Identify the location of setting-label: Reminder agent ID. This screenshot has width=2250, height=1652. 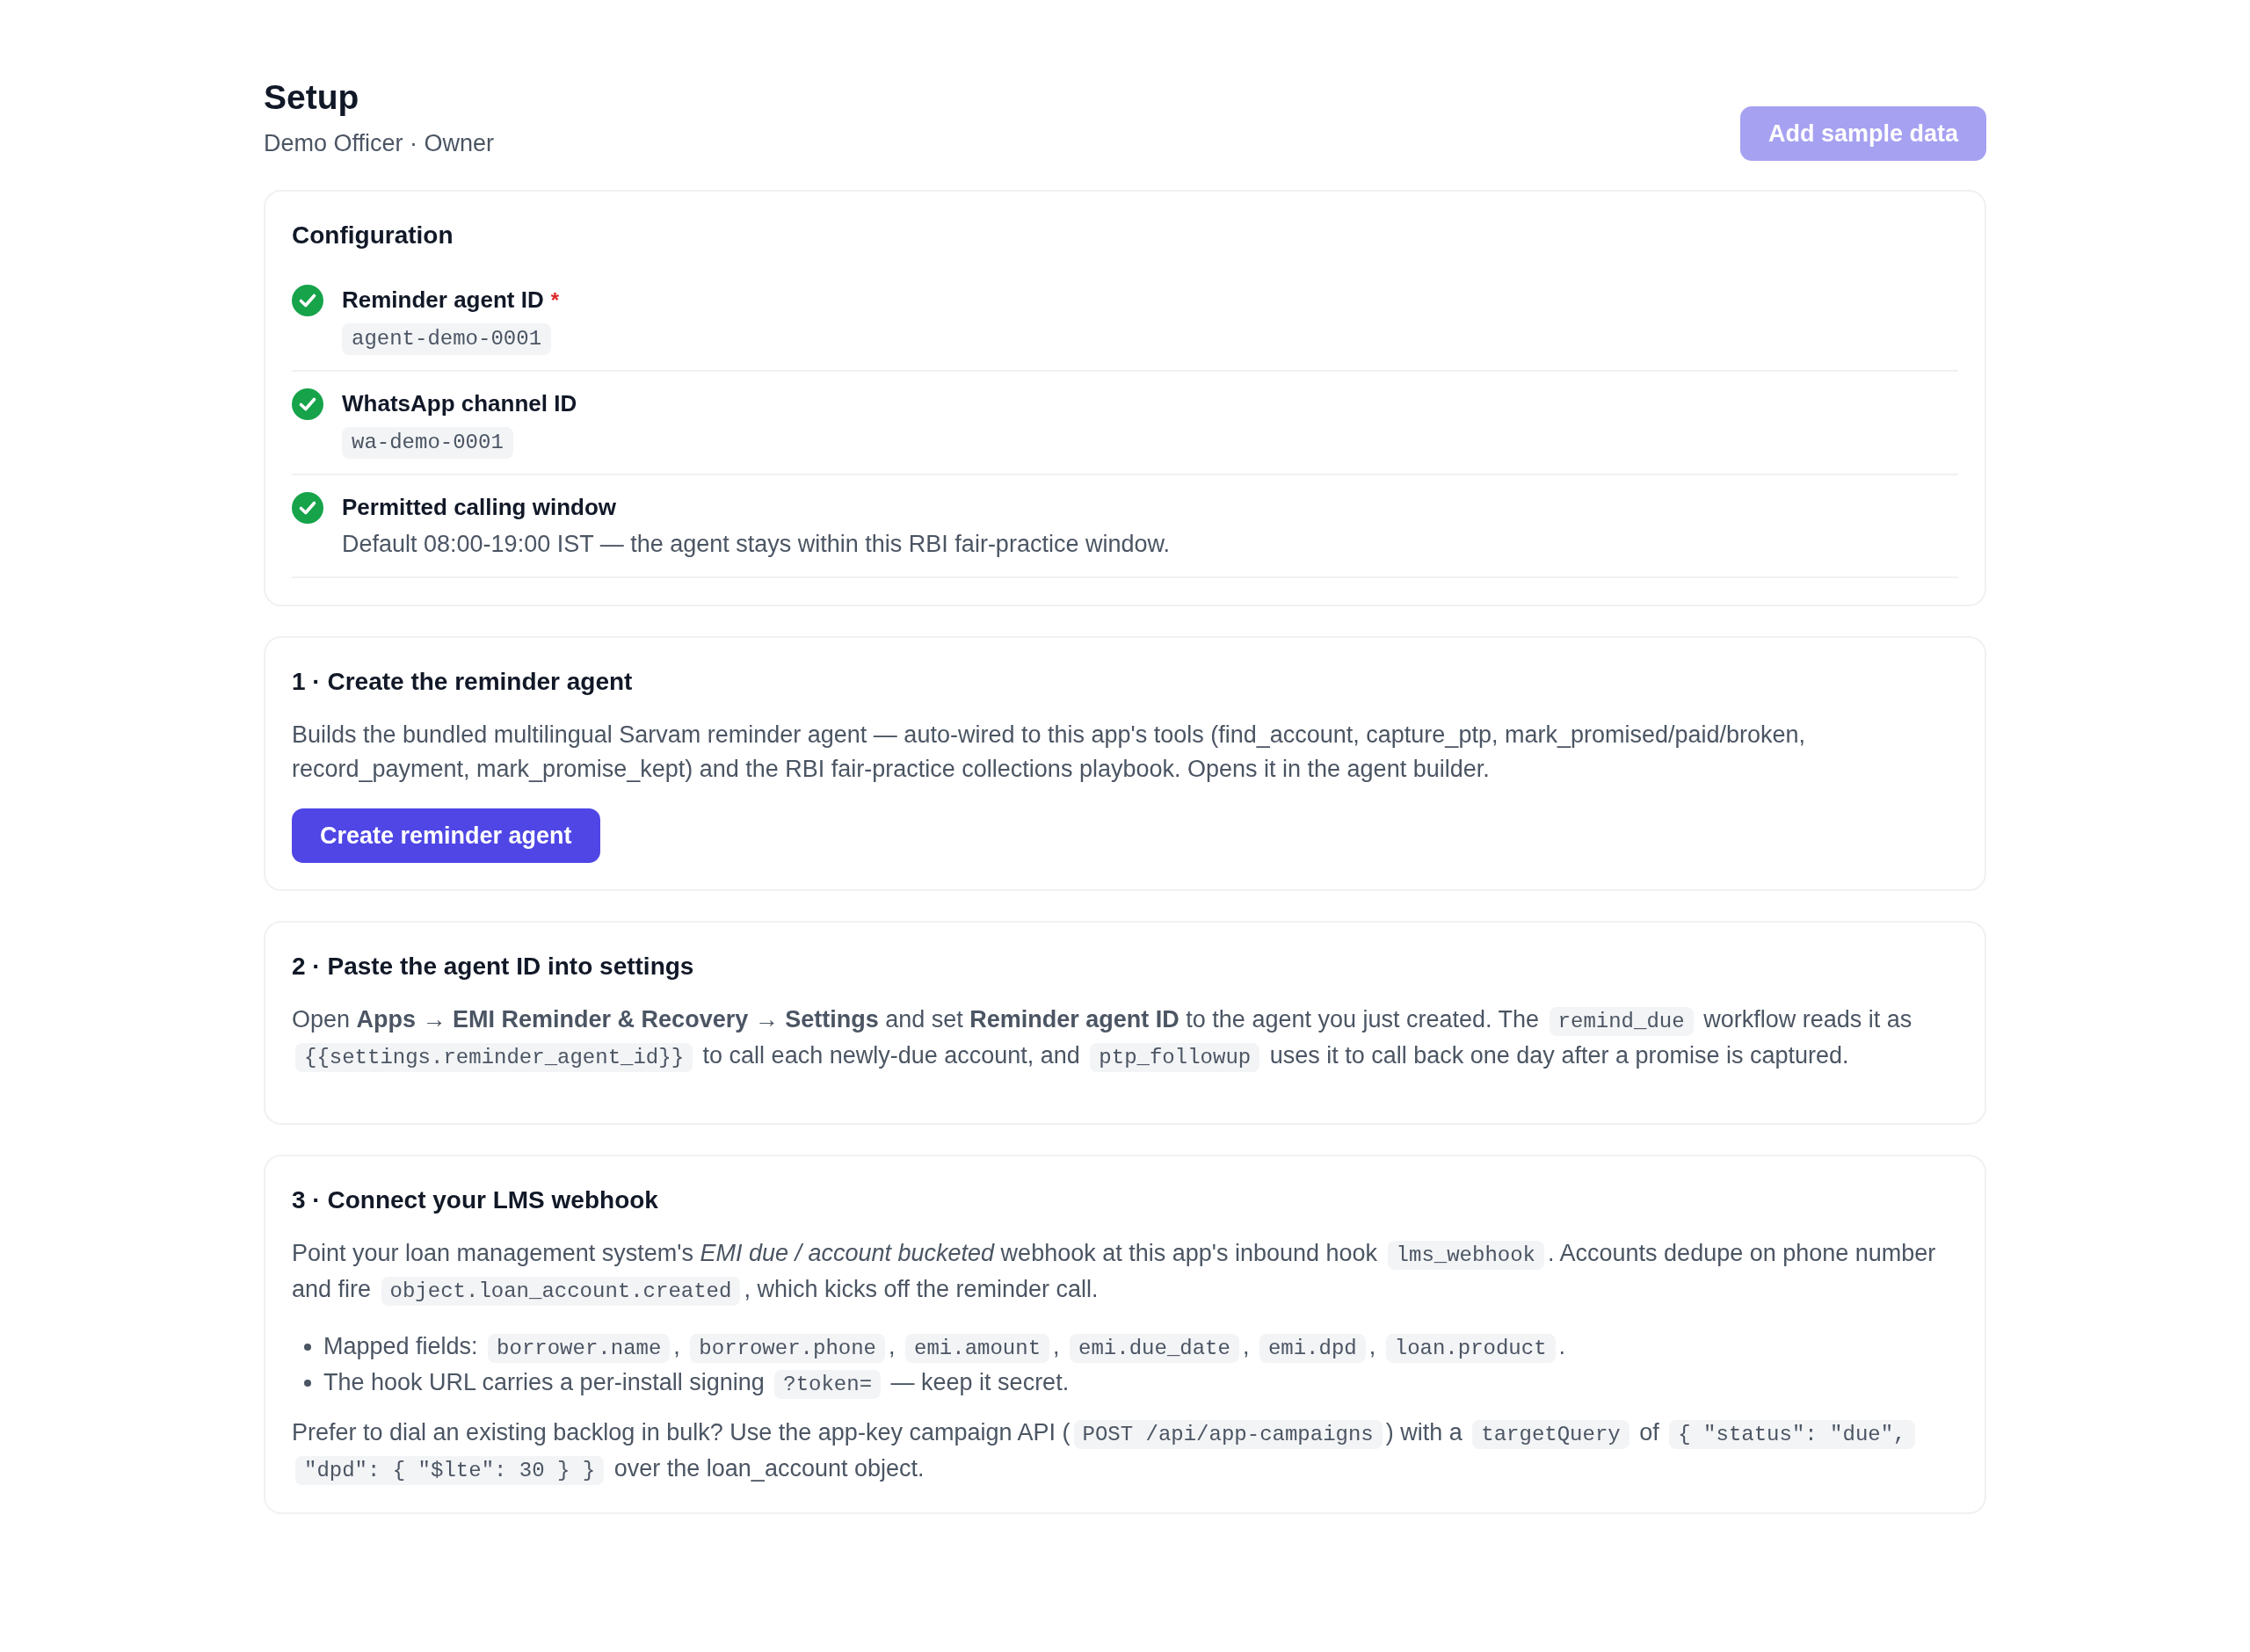
(443, 300).